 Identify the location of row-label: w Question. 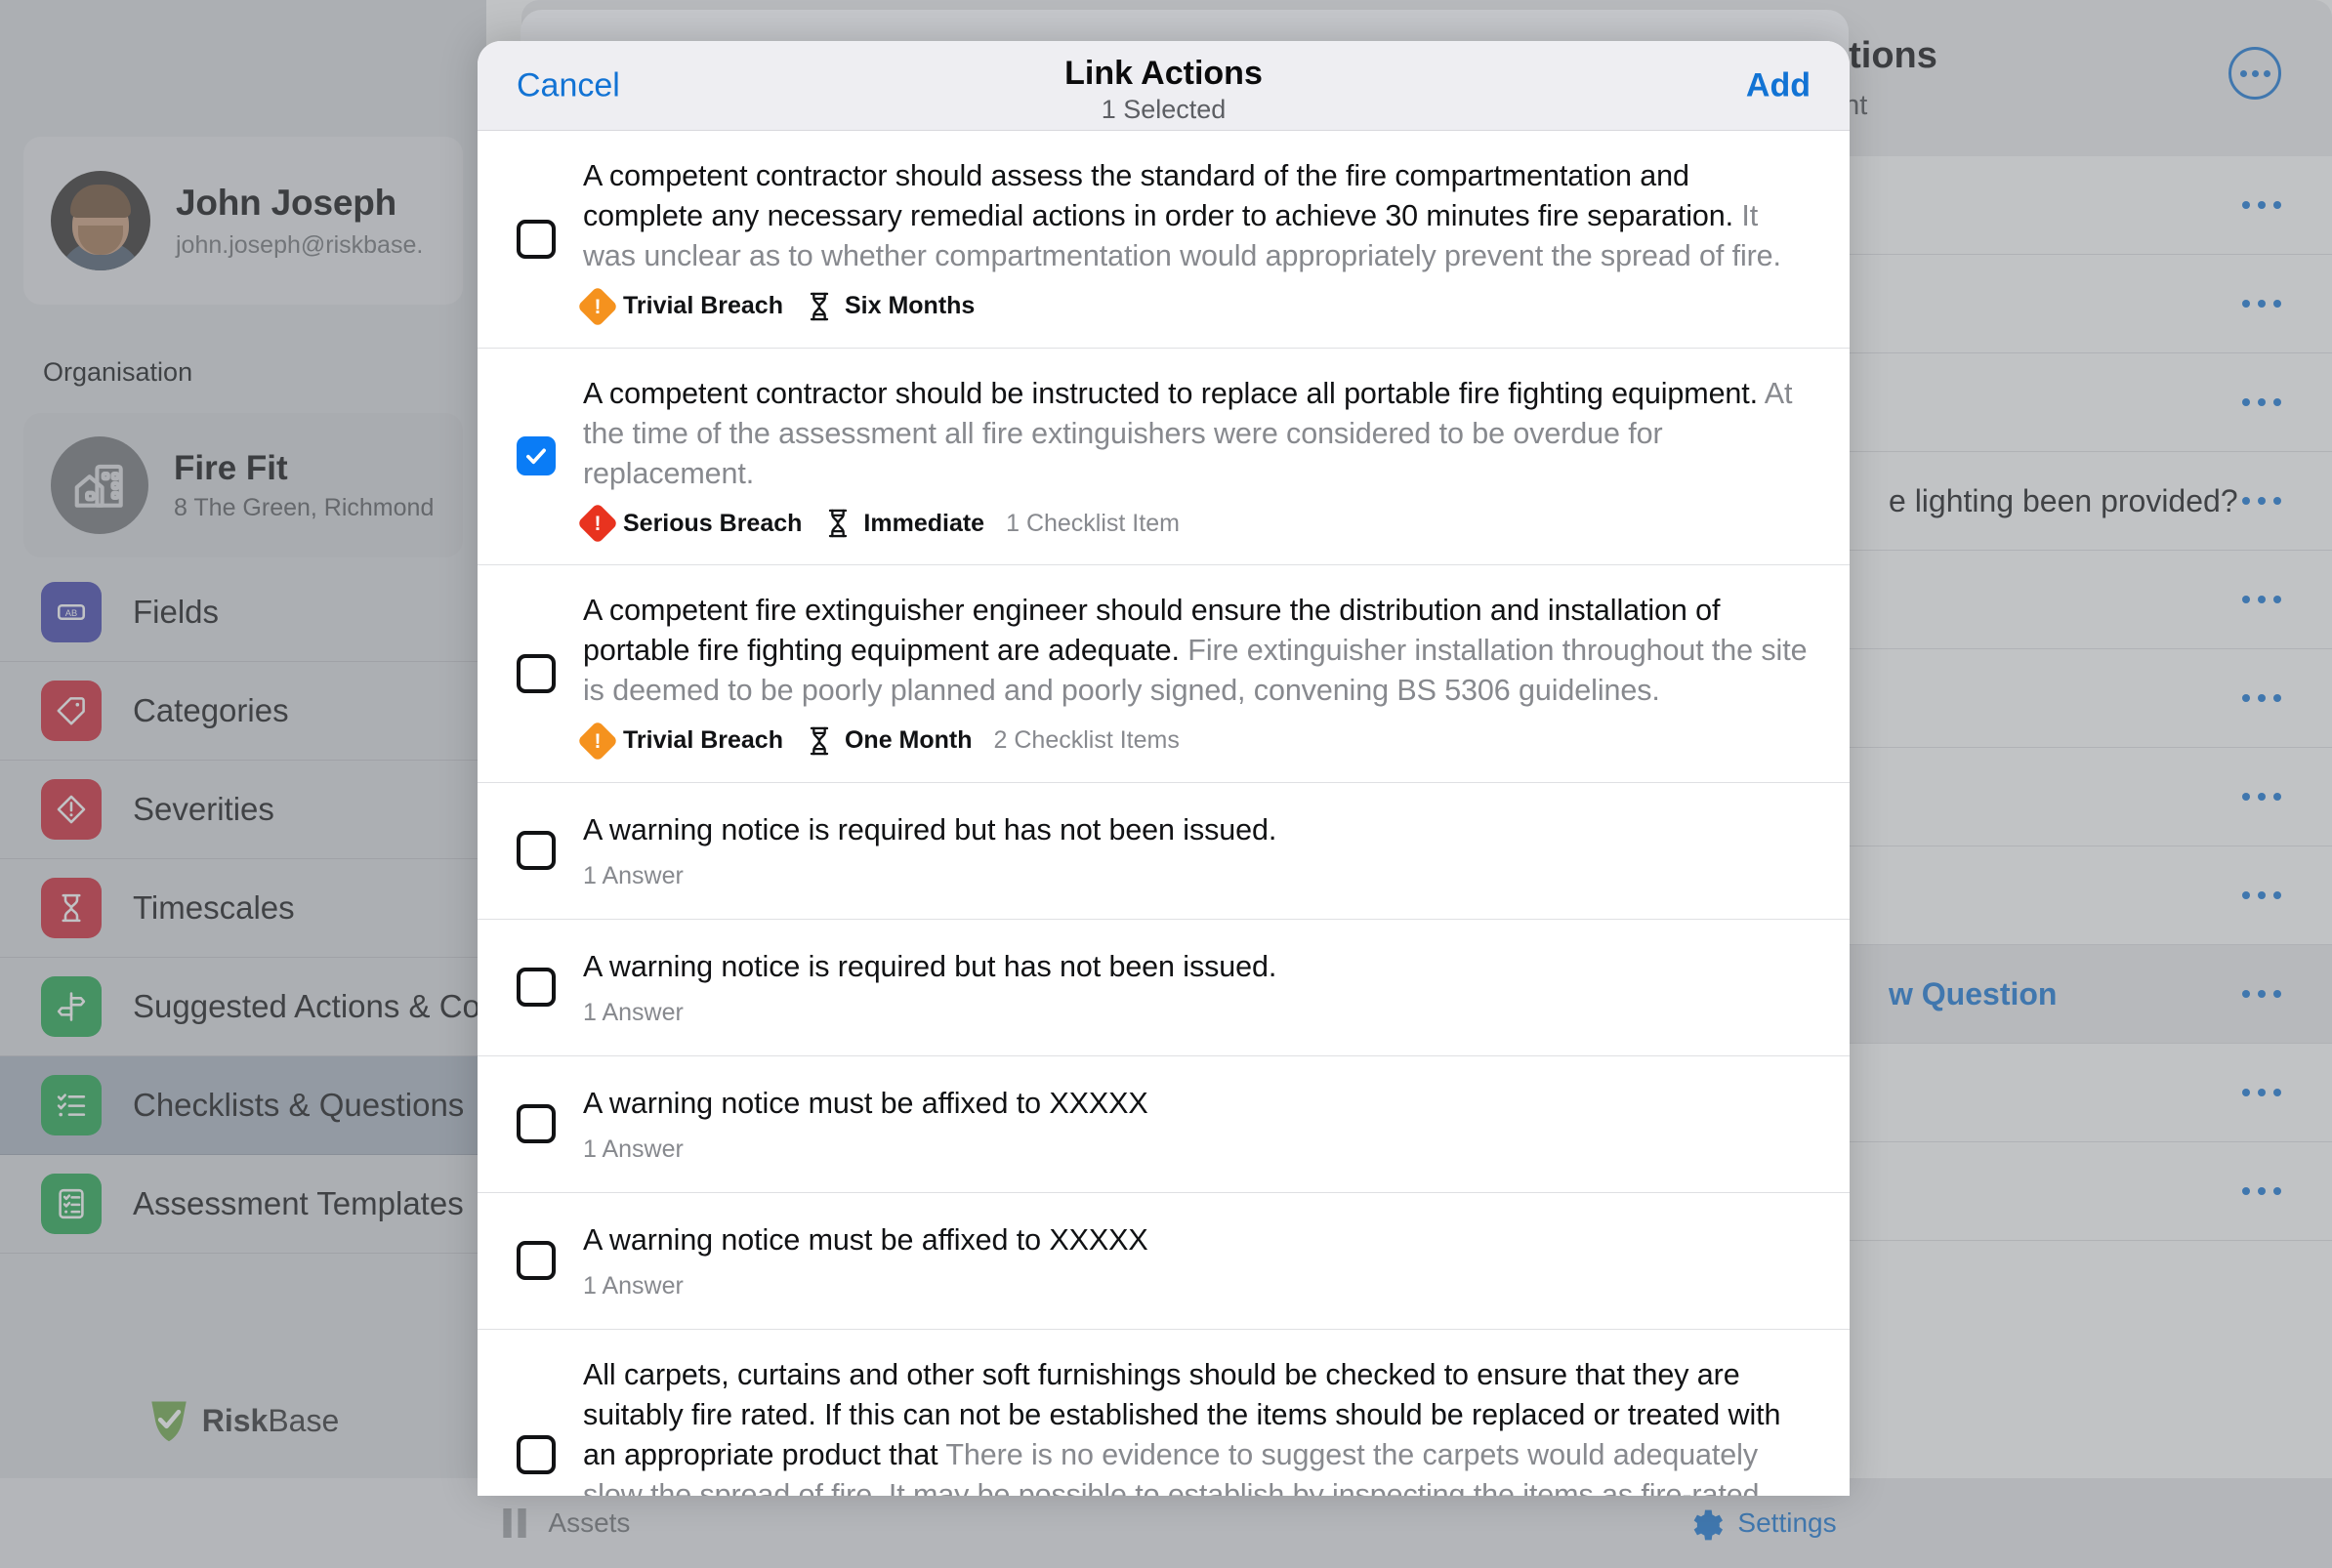
(1973, 993).